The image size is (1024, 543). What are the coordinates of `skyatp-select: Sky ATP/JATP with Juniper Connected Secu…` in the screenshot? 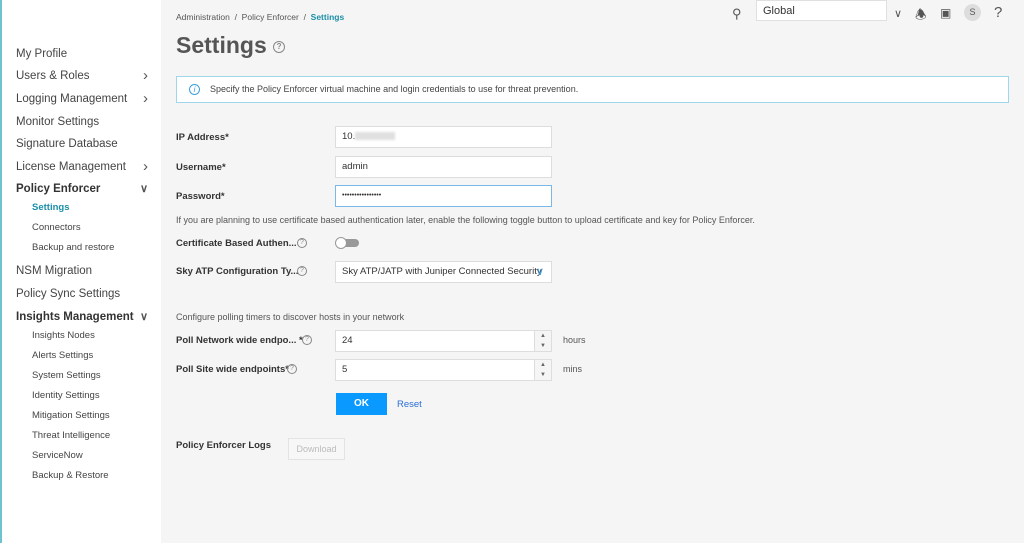 It's located at (443, 272).